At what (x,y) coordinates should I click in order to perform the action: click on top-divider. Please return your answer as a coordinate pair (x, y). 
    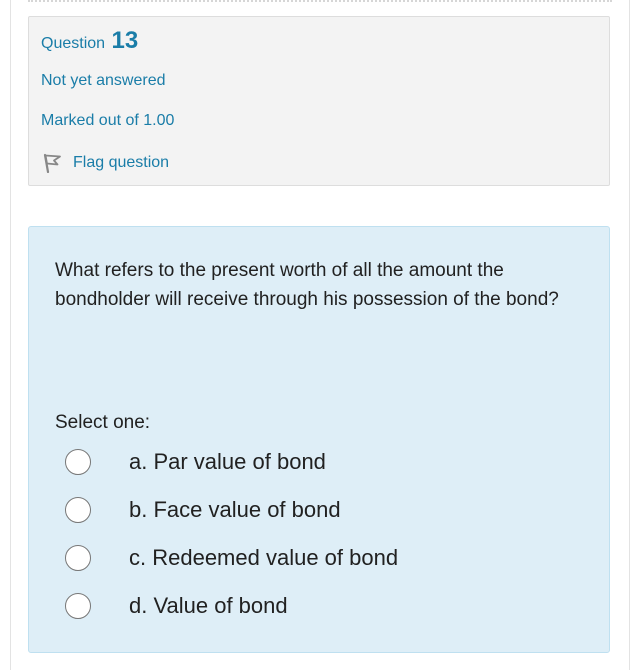
    Looking at the image, I should click on (320, 1).